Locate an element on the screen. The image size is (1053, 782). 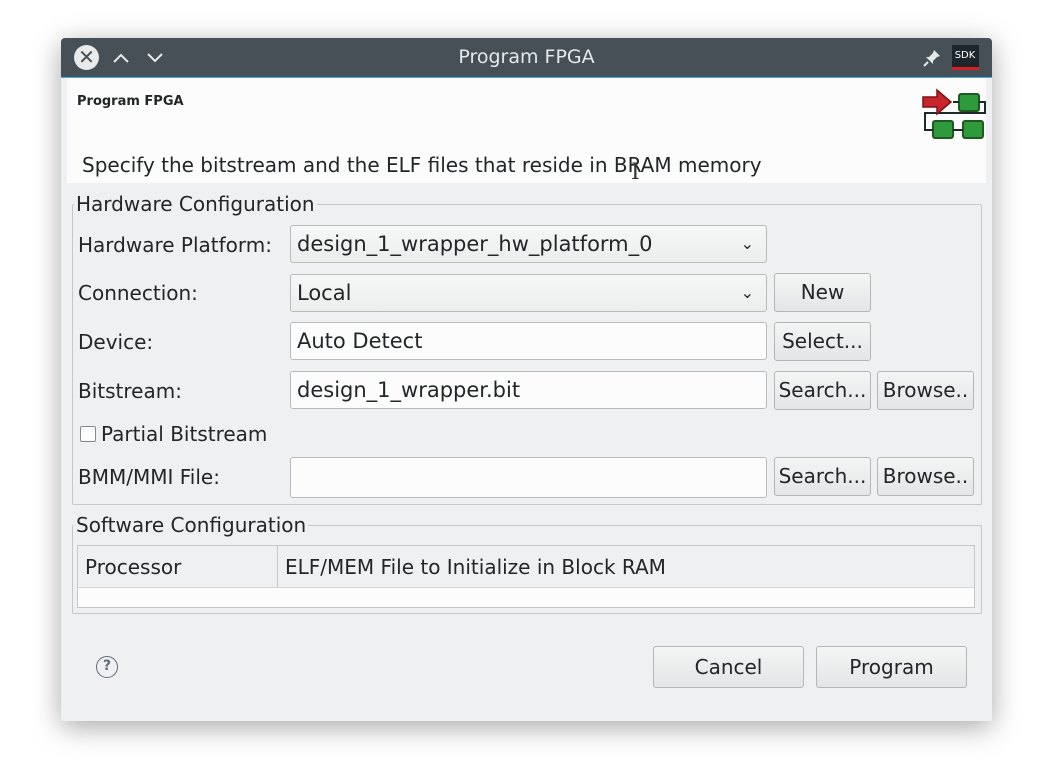
help-icon: ? is located at coordinates (107, 667).